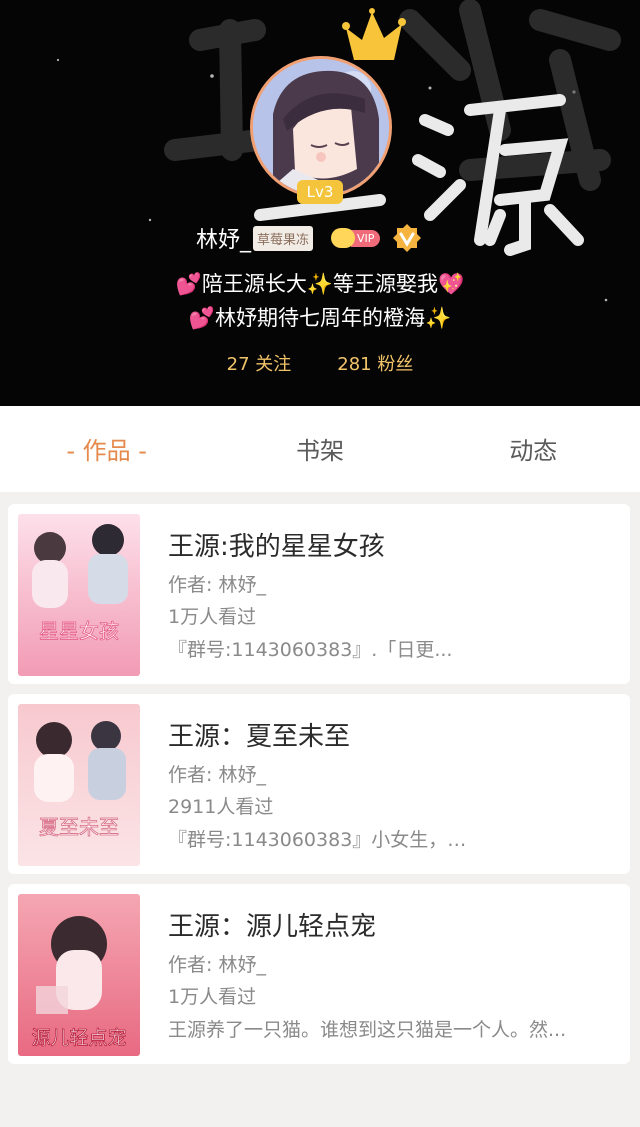 Image resolution: width=640 pixels, height=1127 pixels. I want to click on book-cover-image: 星星女孩, so click(79, 595).